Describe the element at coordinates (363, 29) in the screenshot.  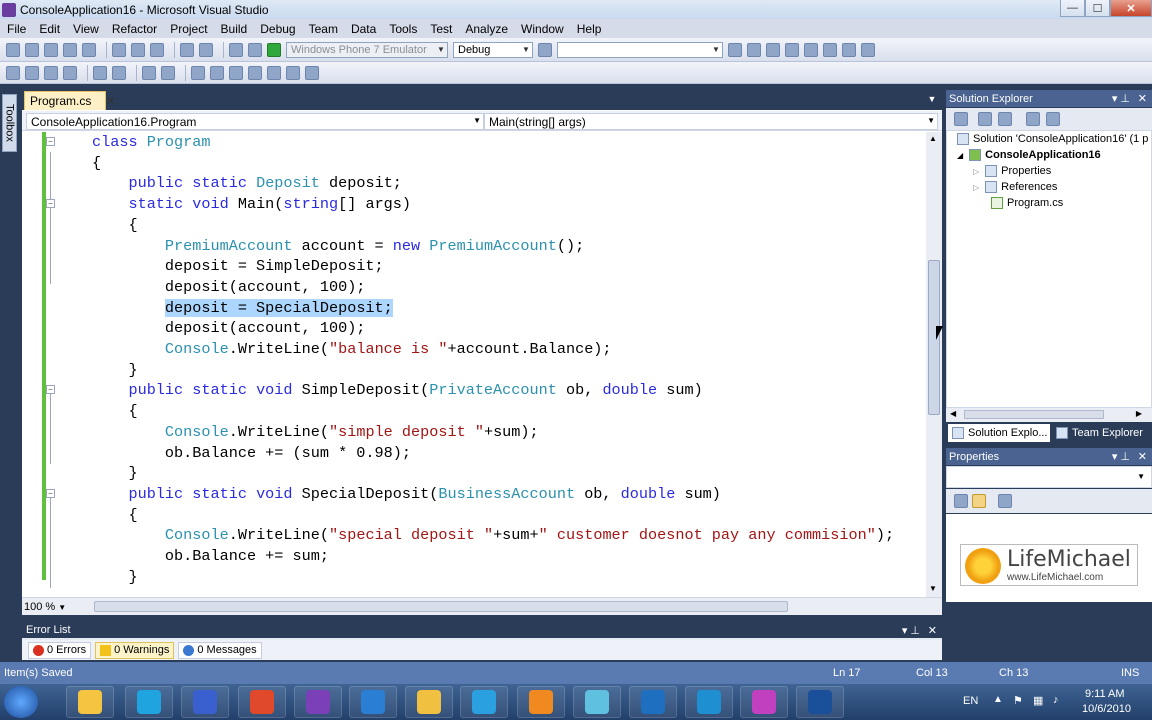
I see `menu-data: Data` at that location.